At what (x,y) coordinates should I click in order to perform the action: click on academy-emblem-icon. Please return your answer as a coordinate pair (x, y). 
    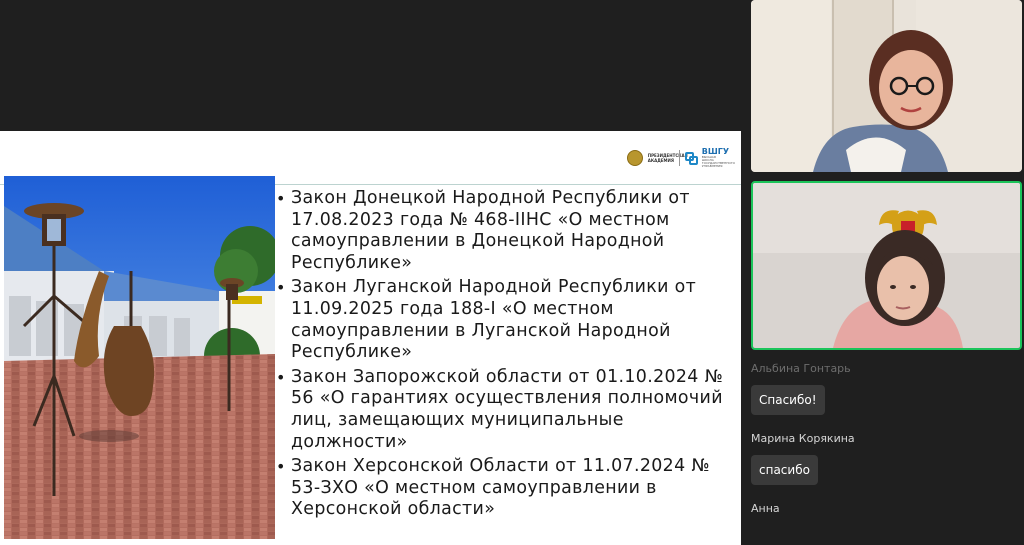
    Looking at the image, I should click on (634, 158).